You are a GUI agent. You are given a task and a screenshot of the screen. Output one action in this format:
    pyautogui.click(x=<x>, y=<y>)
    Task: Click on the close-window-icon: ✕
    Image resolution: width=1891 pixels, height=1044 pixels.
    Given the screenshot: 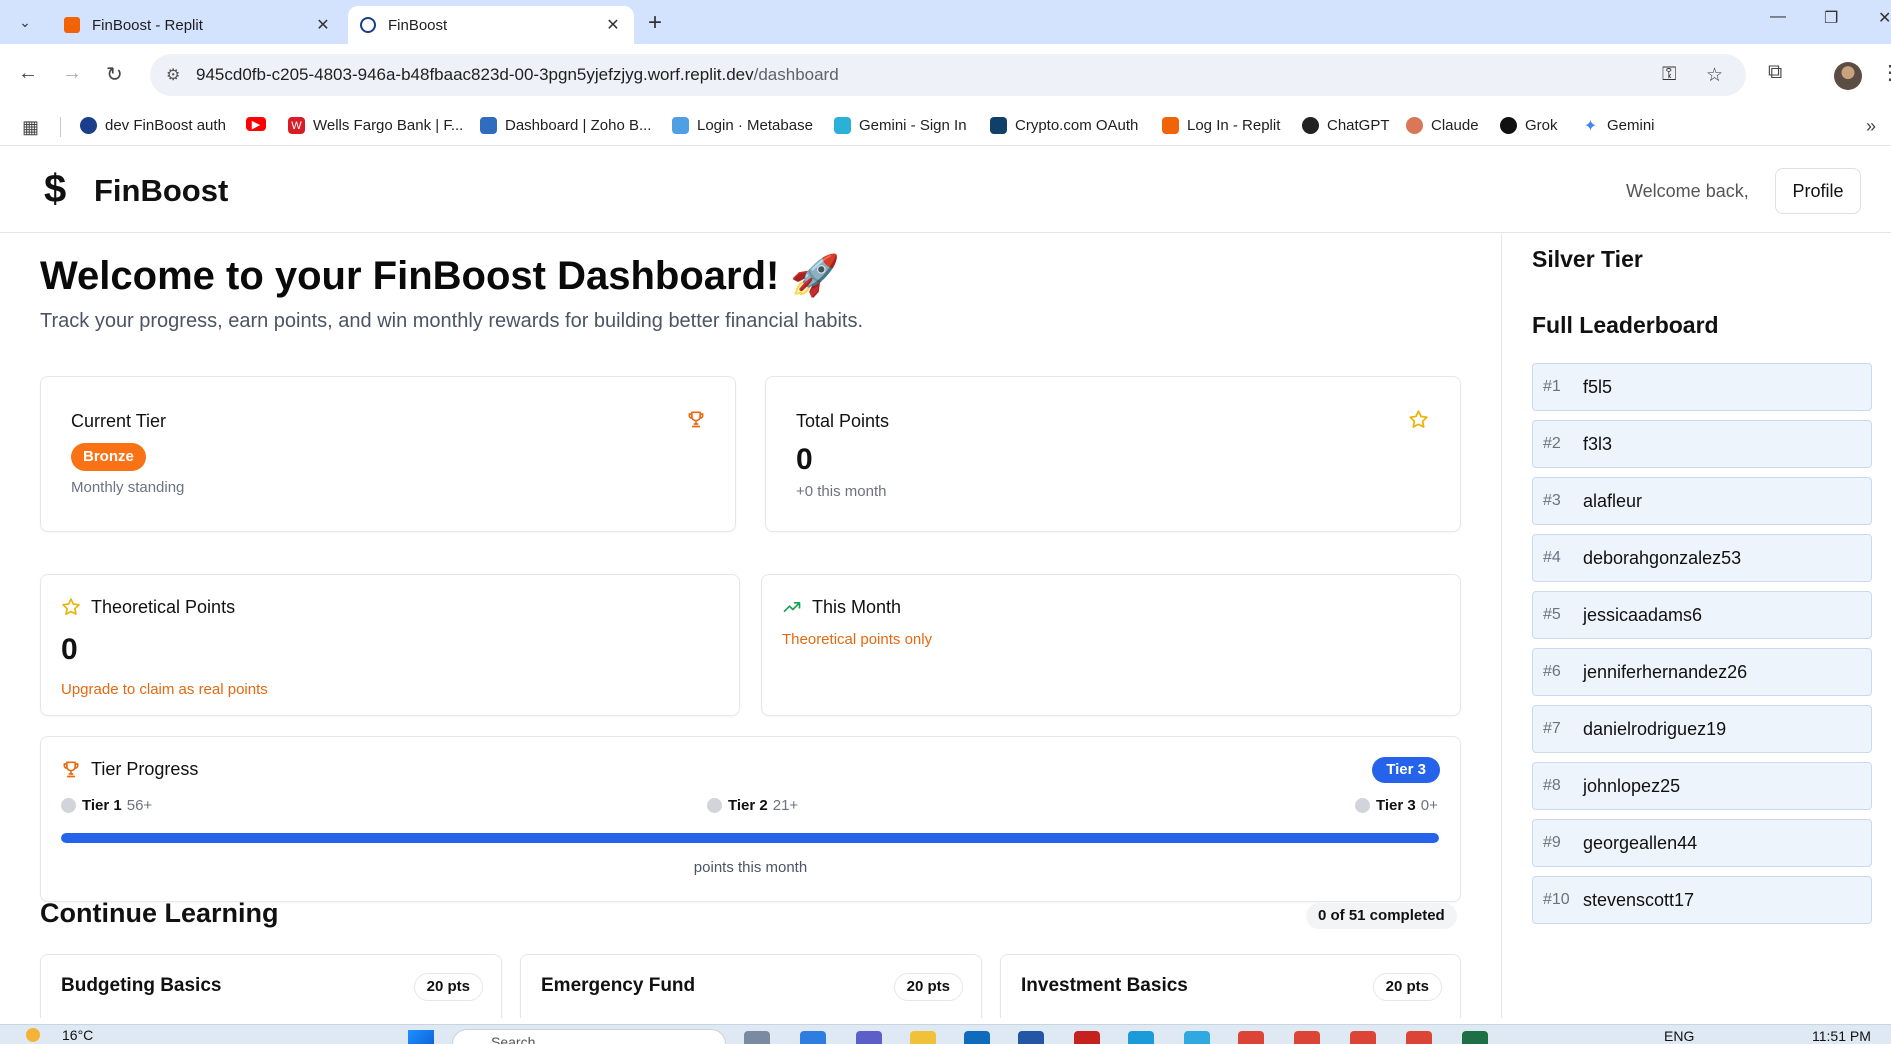 What is the action you would take?
    pyautogui.click(x=1884, y=18)
    